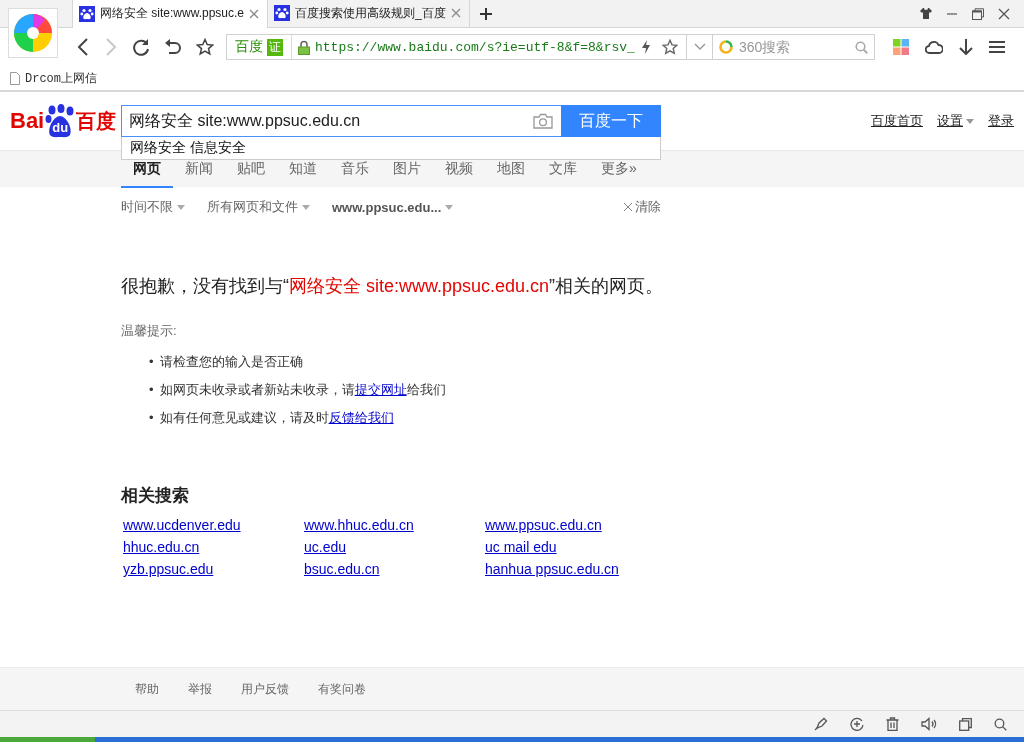  What do you see at coordinates (249, 47) in the screenshot?
I see `site-label: 百度` at bounding box center [249, 47].